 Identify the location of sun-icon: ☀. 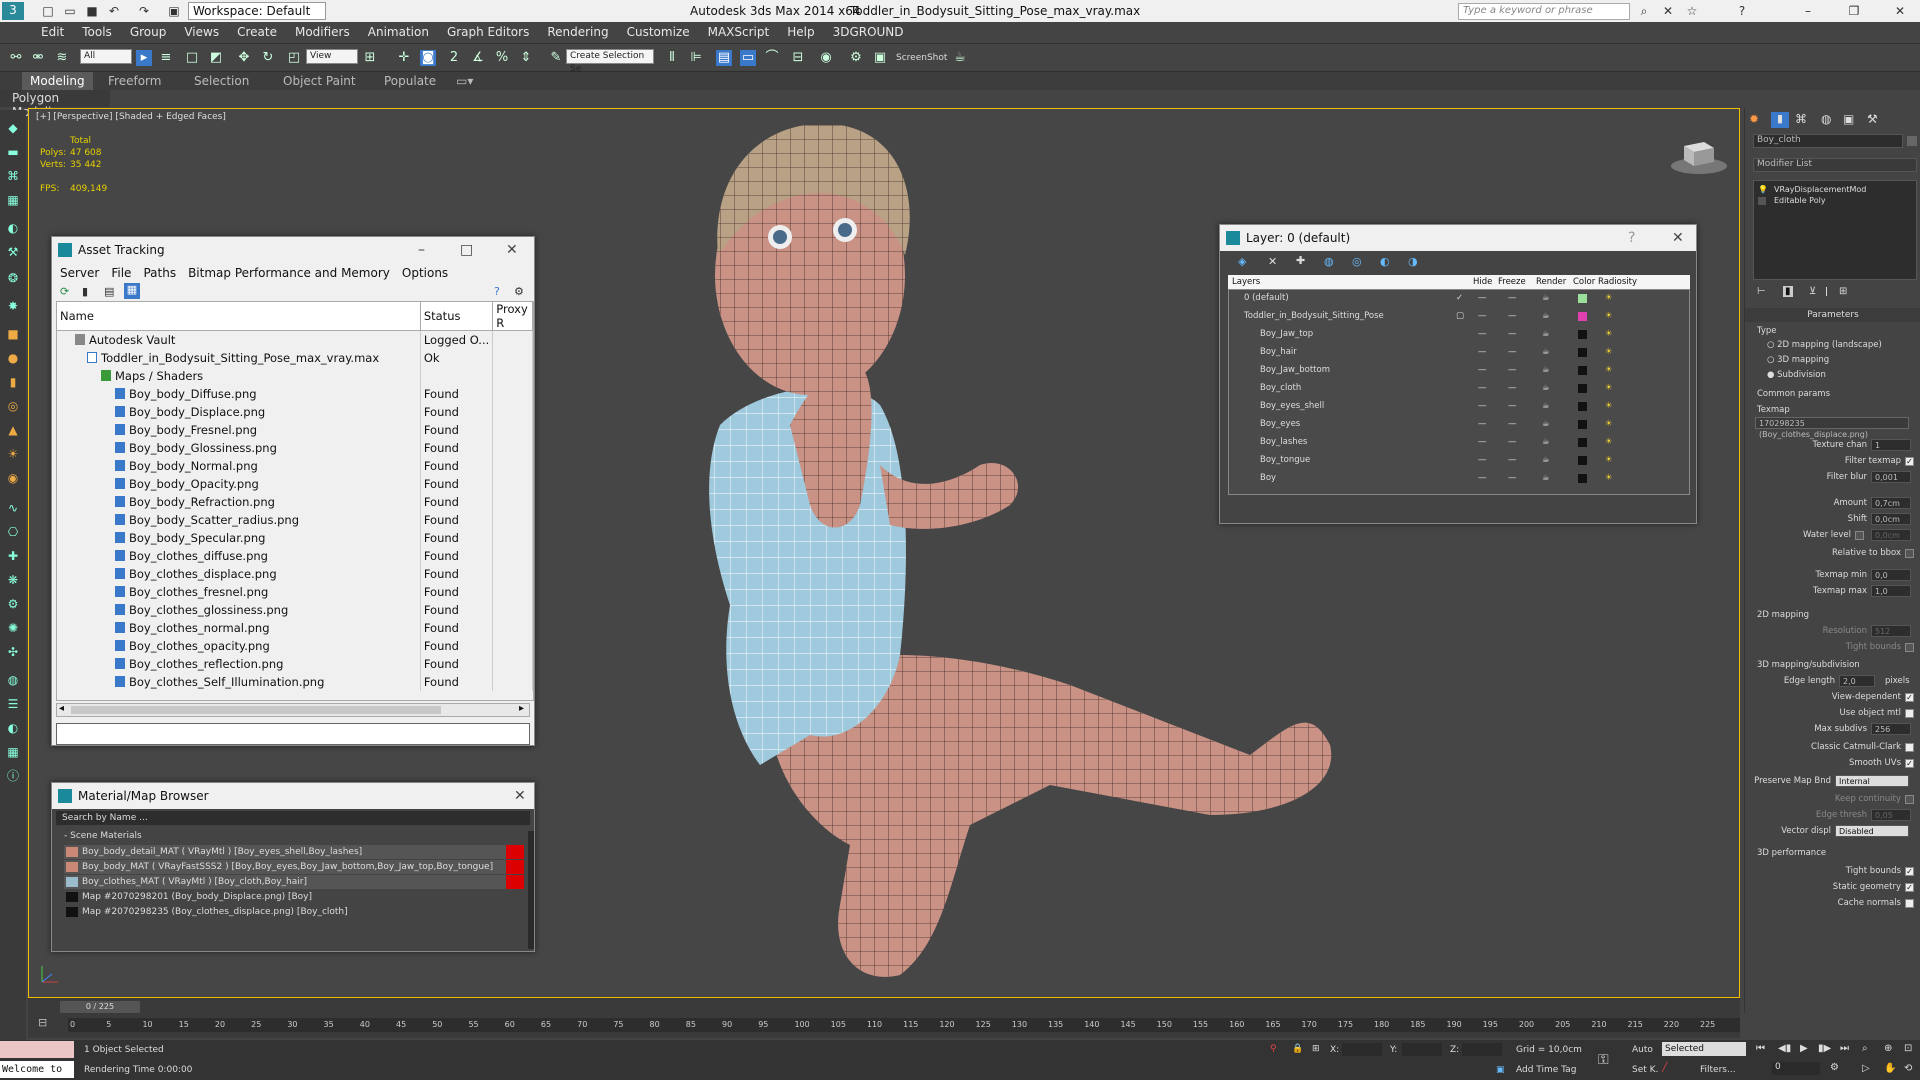
(13, 454).